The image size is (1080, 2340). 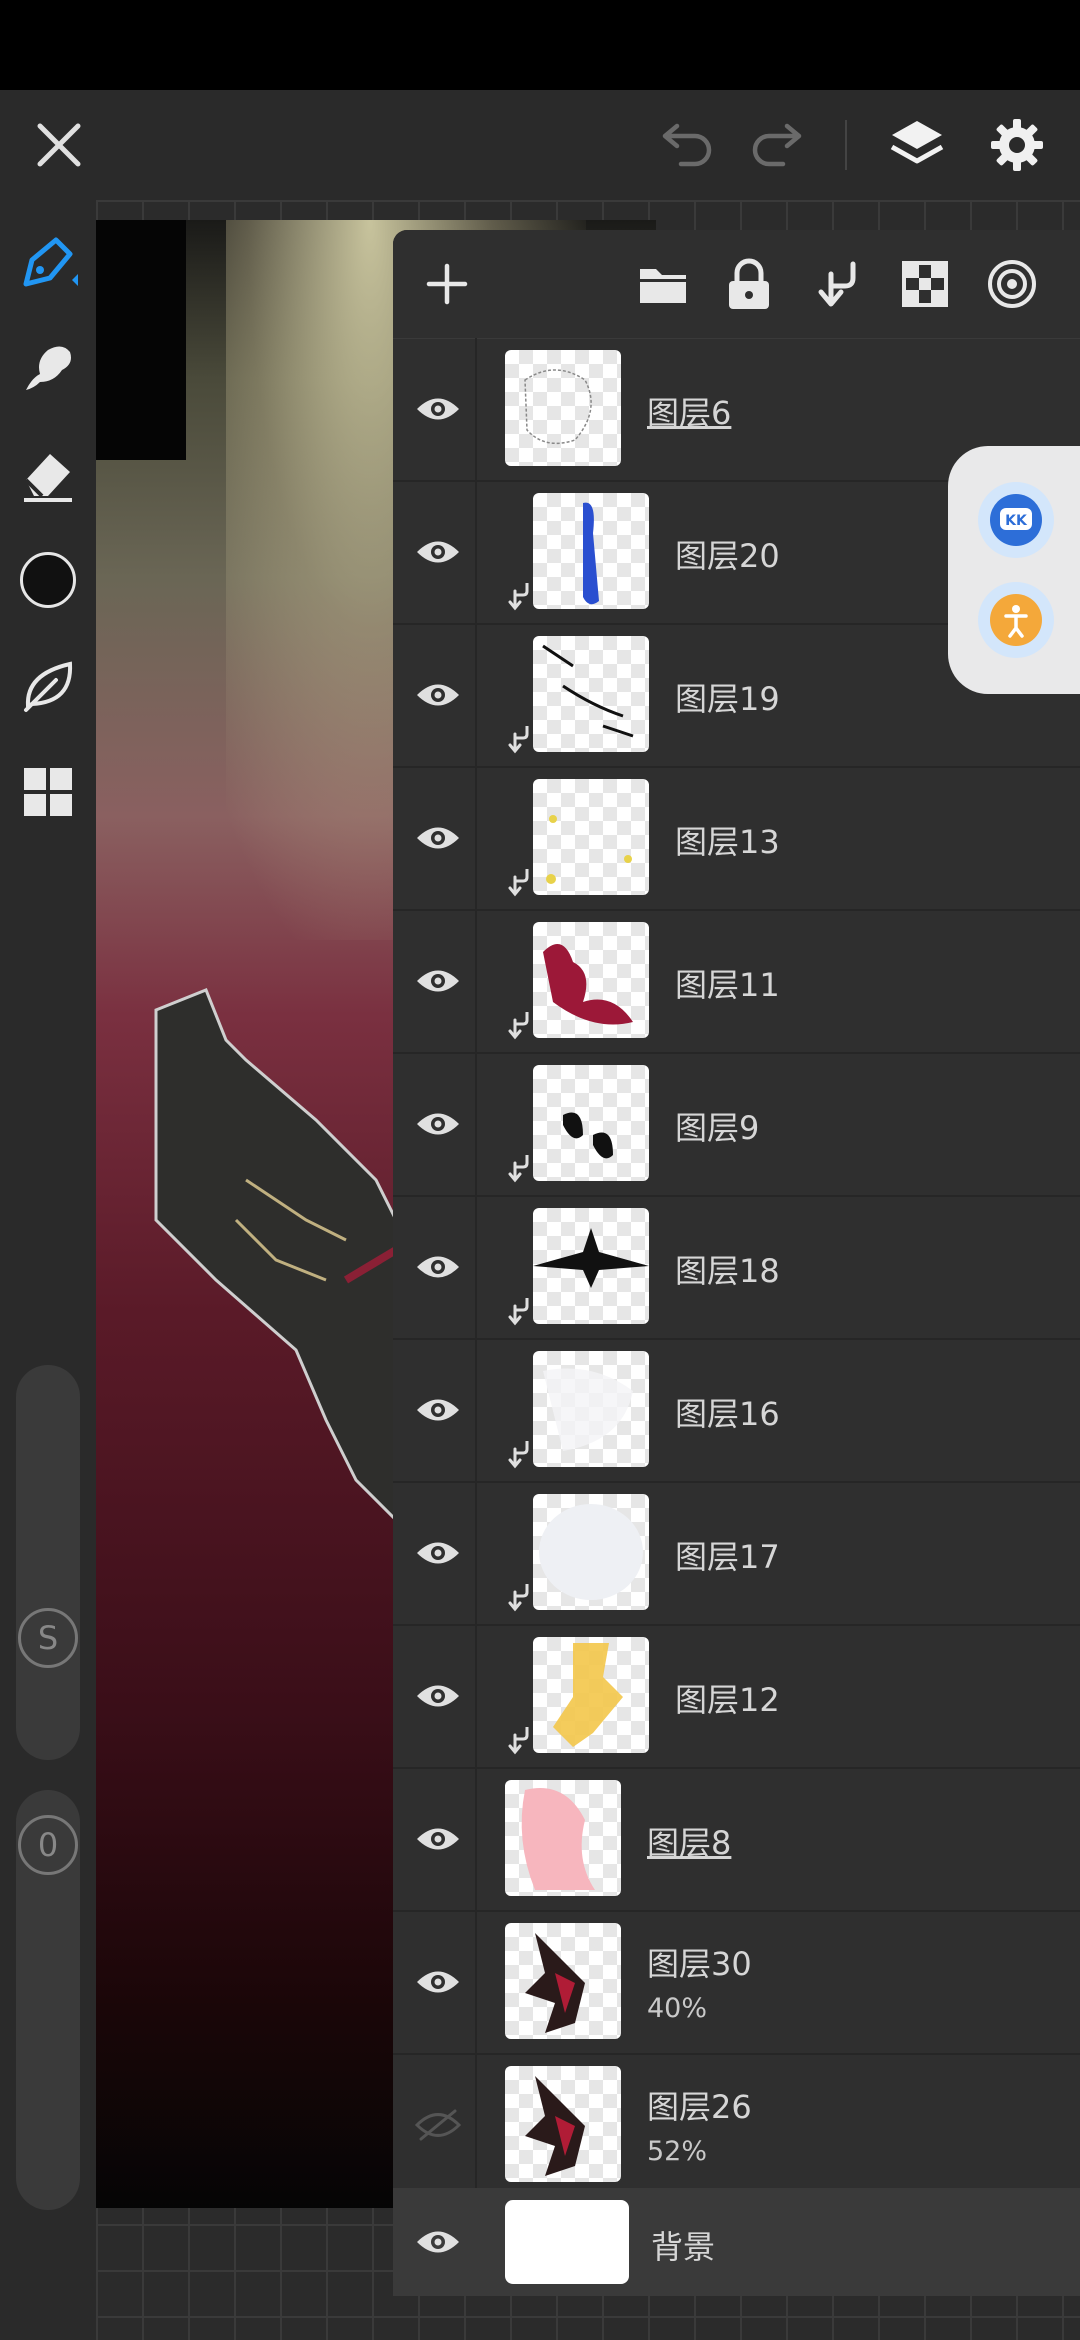 I want to click on layer-name: 图层18, so click(x=727, y=1271).